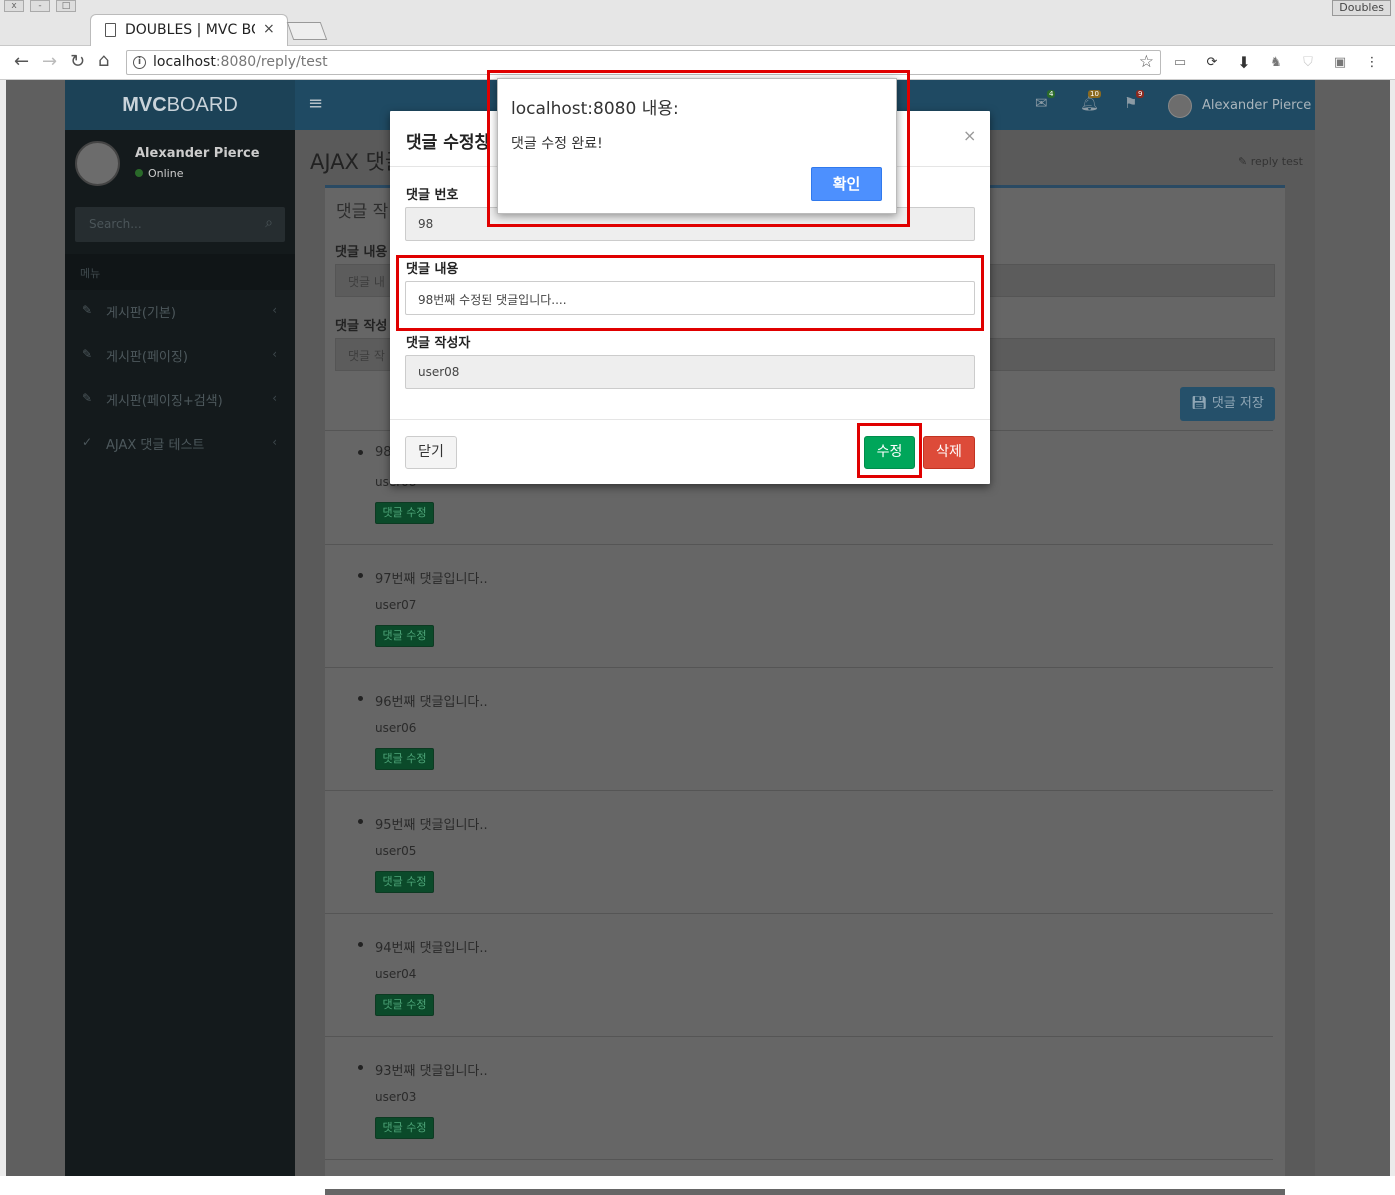  Describe the element at coordinates (1212, 63) in the screenshot. I see `sync-icon: ⟳` at that location.